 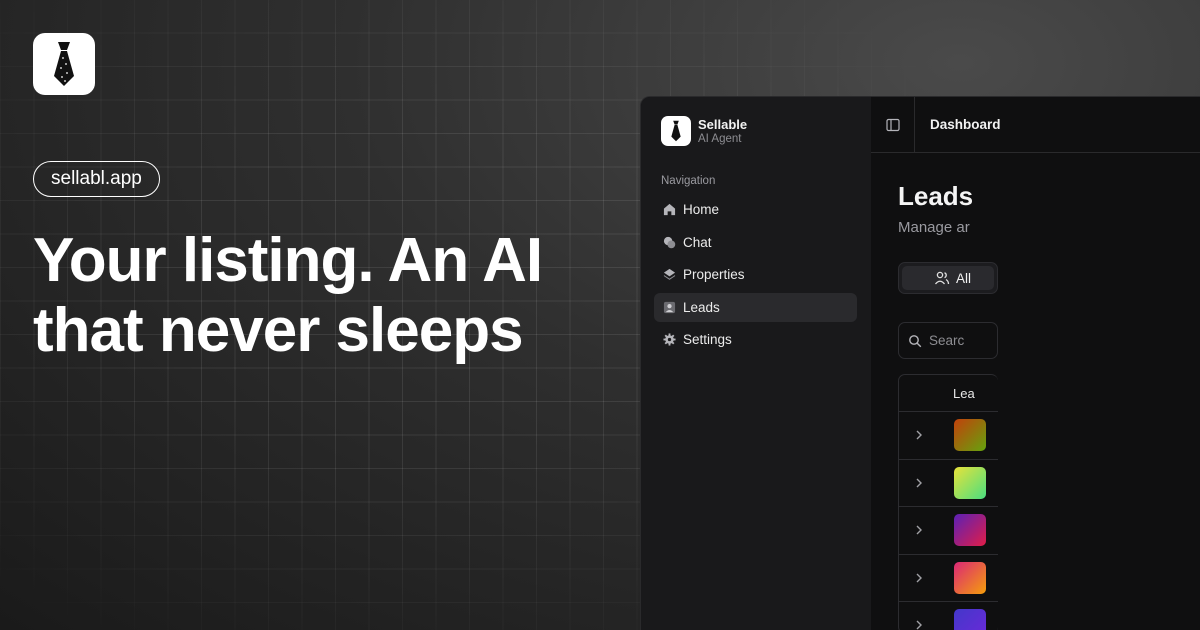 What do you see at coordinates (755, 307) in the screenshot?
I see `sidebar-item-leads: Leads` at bounding box center [755, 307].